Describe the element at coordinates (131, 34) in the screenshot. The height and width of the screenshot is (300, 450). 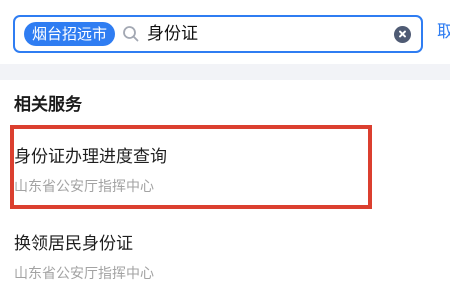
I see `search-icon` at that location.